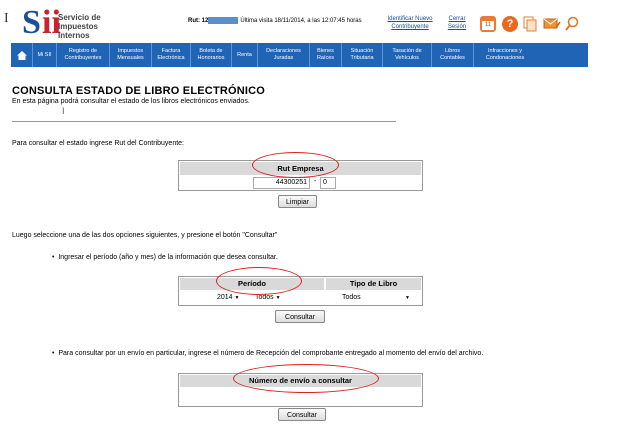 The height and width of the screenshot is (442, 623). Describe the element at coordinates (505, 55) in the screenshot. I see `nav-item-infracciones: Infracciones y Condonaciones` at that location.